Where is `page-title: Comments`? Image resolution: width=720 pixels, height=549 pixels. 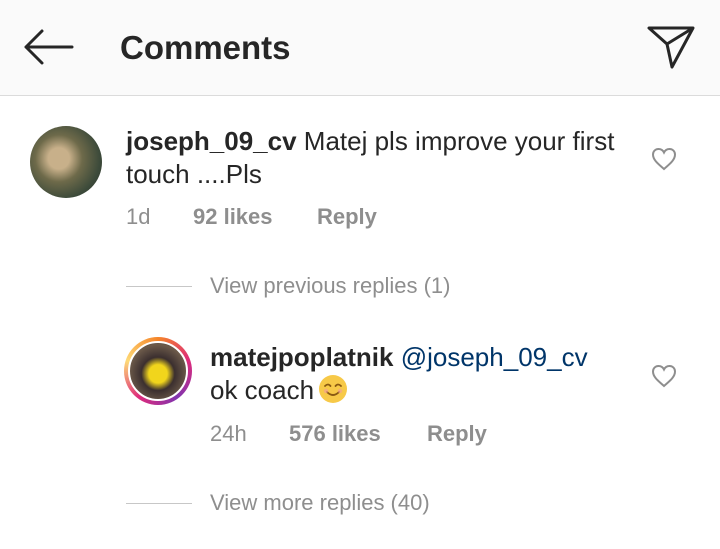
page-title: Comments is located at coordinates (205, 47).